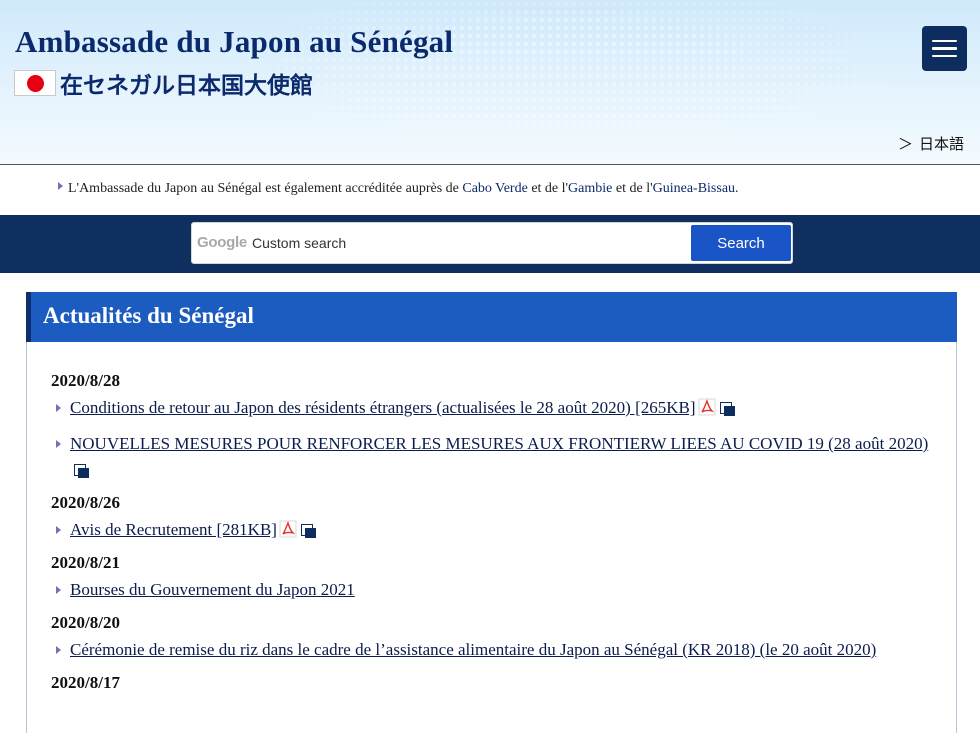 The height and width of the screenshot is (733, 980). I want to click on news-date: 2020/8/28, so click(85, 380).